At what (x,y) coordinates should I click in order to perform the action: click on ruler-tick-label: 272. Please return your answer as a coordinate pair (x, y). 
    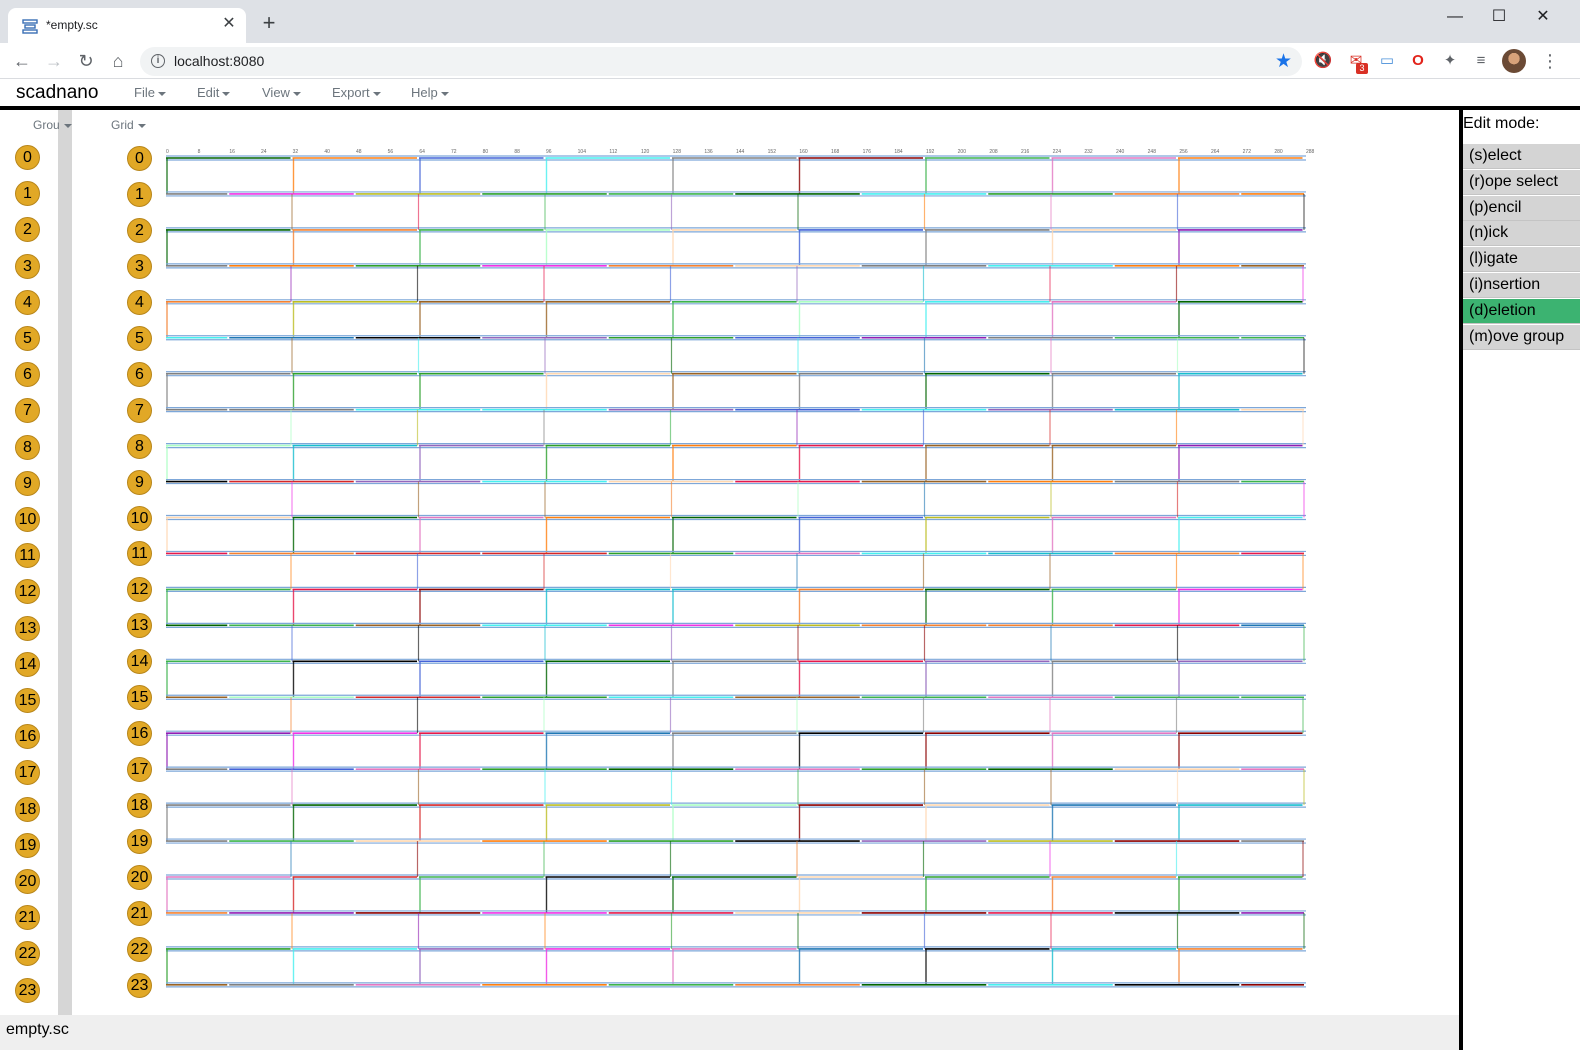
    Looking at the image, I should click on (1247, 152).